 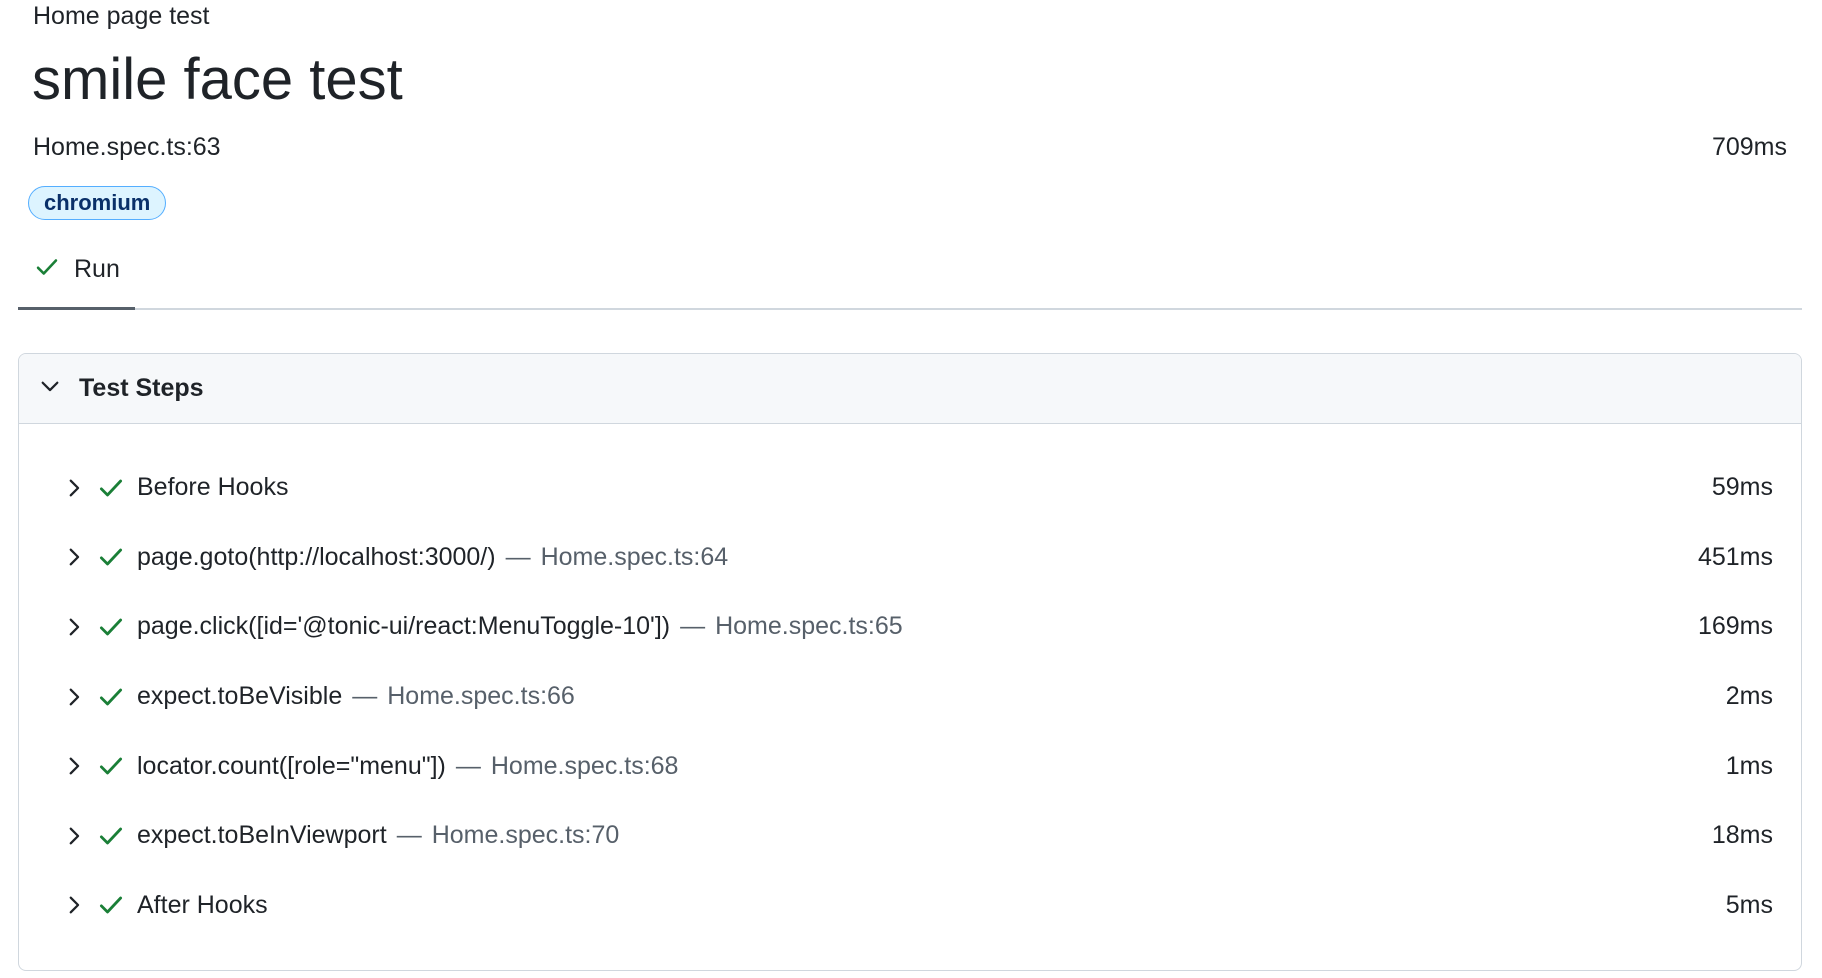 What do you see at coordinates (262, 835) in the screenshot?
I see `step-title: expect.toBeInViewport` at bounding box center [262, 835].